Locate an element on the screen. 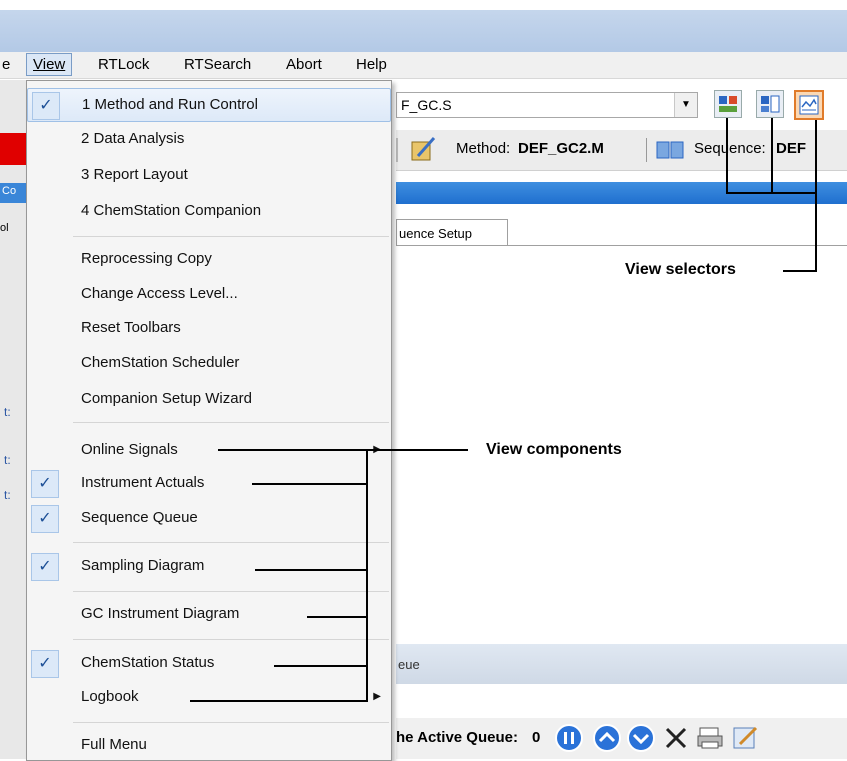 The image size is (847, 761). menu-item-sampling-diagram: ✓ Sampling Diagram is located at coordinates (209, 566).